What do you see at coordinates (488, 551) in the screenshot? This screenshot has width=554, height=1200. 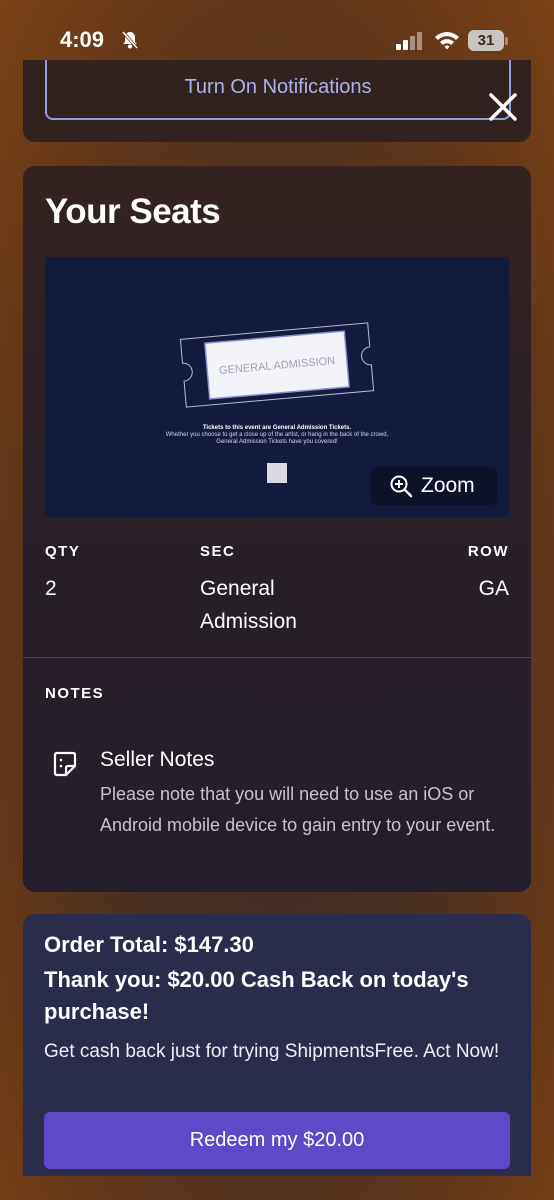 I see `row-label: ROW` at bounding box center [488, 551].